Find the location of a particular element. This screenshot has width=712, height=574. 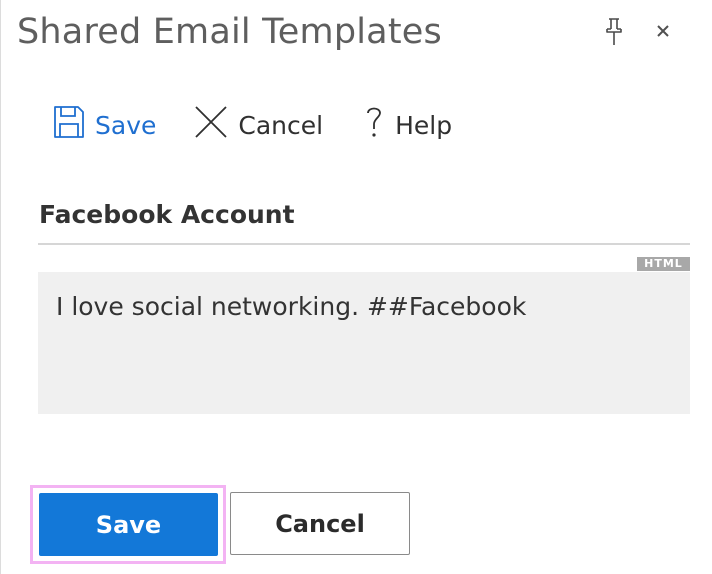

template-title-field: Facebook Account is located at coordinates (364, 219).